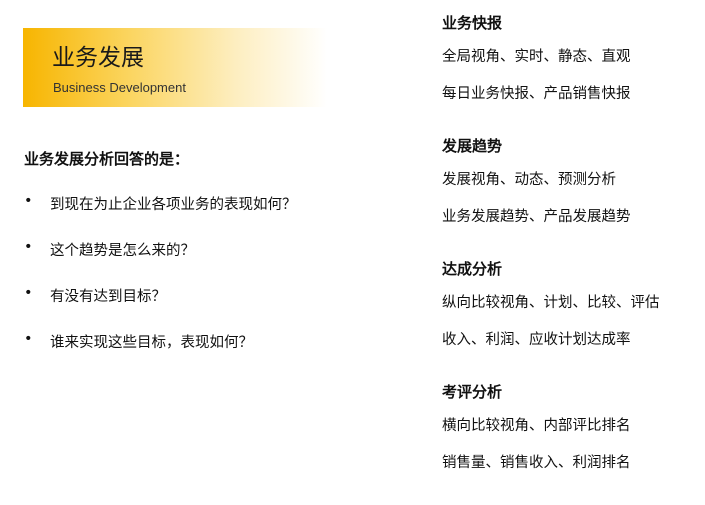  I want to click on section-line: 横向比较视角、内部评比排名, so click(536, 426).